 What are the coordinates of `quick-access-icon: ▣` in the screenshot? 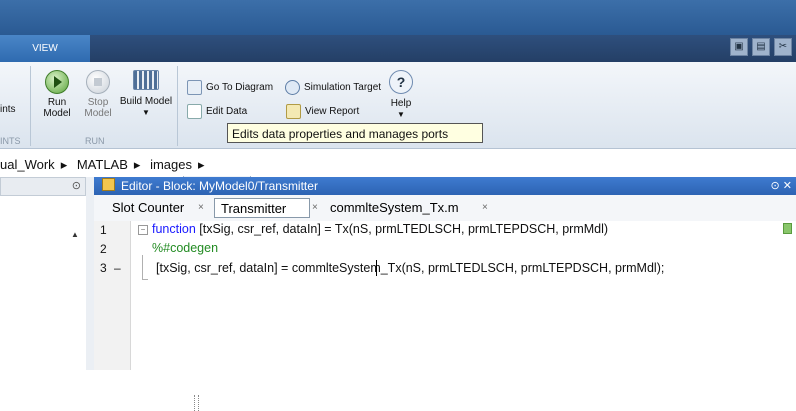 It's located at (739, 47).